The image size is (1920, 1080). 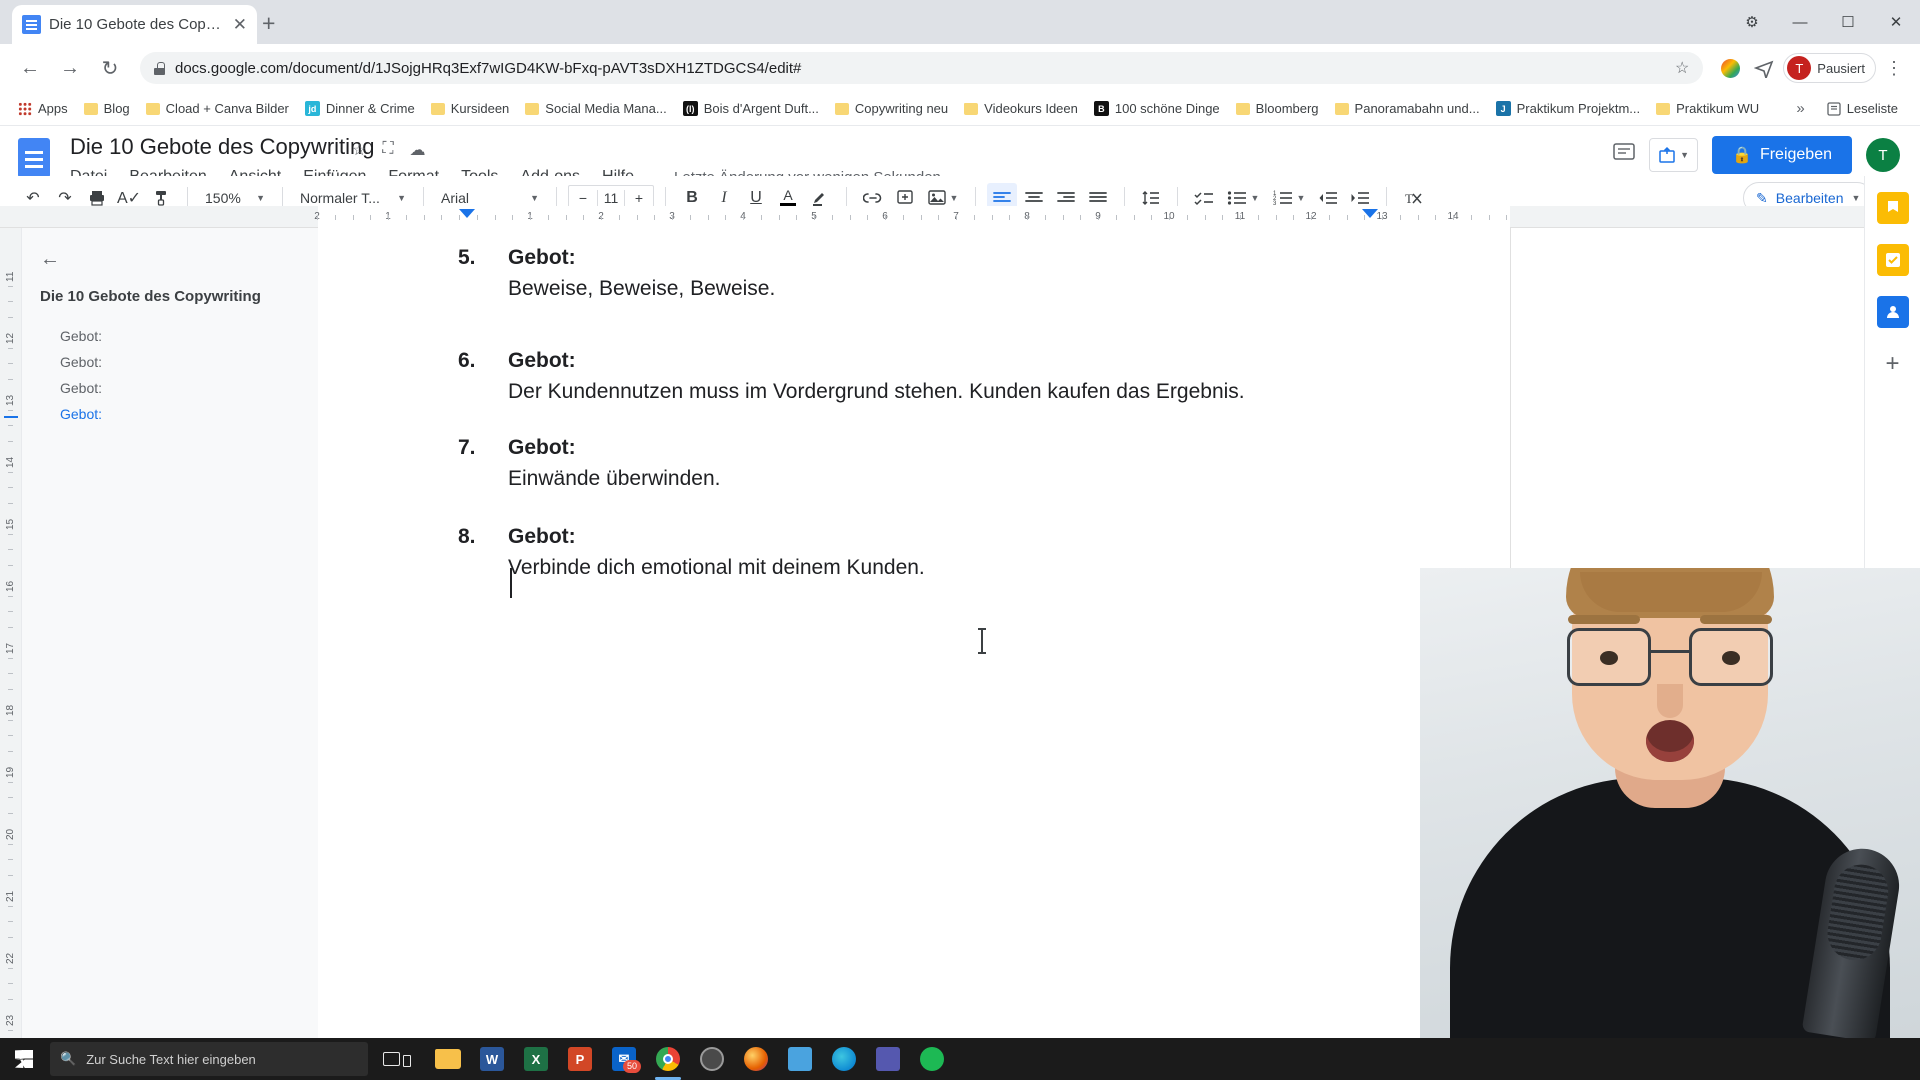 What do you see at coordinates (34, 158) in the screenshot?
I see `docs-app-icon` at bounding box center [34, 158].